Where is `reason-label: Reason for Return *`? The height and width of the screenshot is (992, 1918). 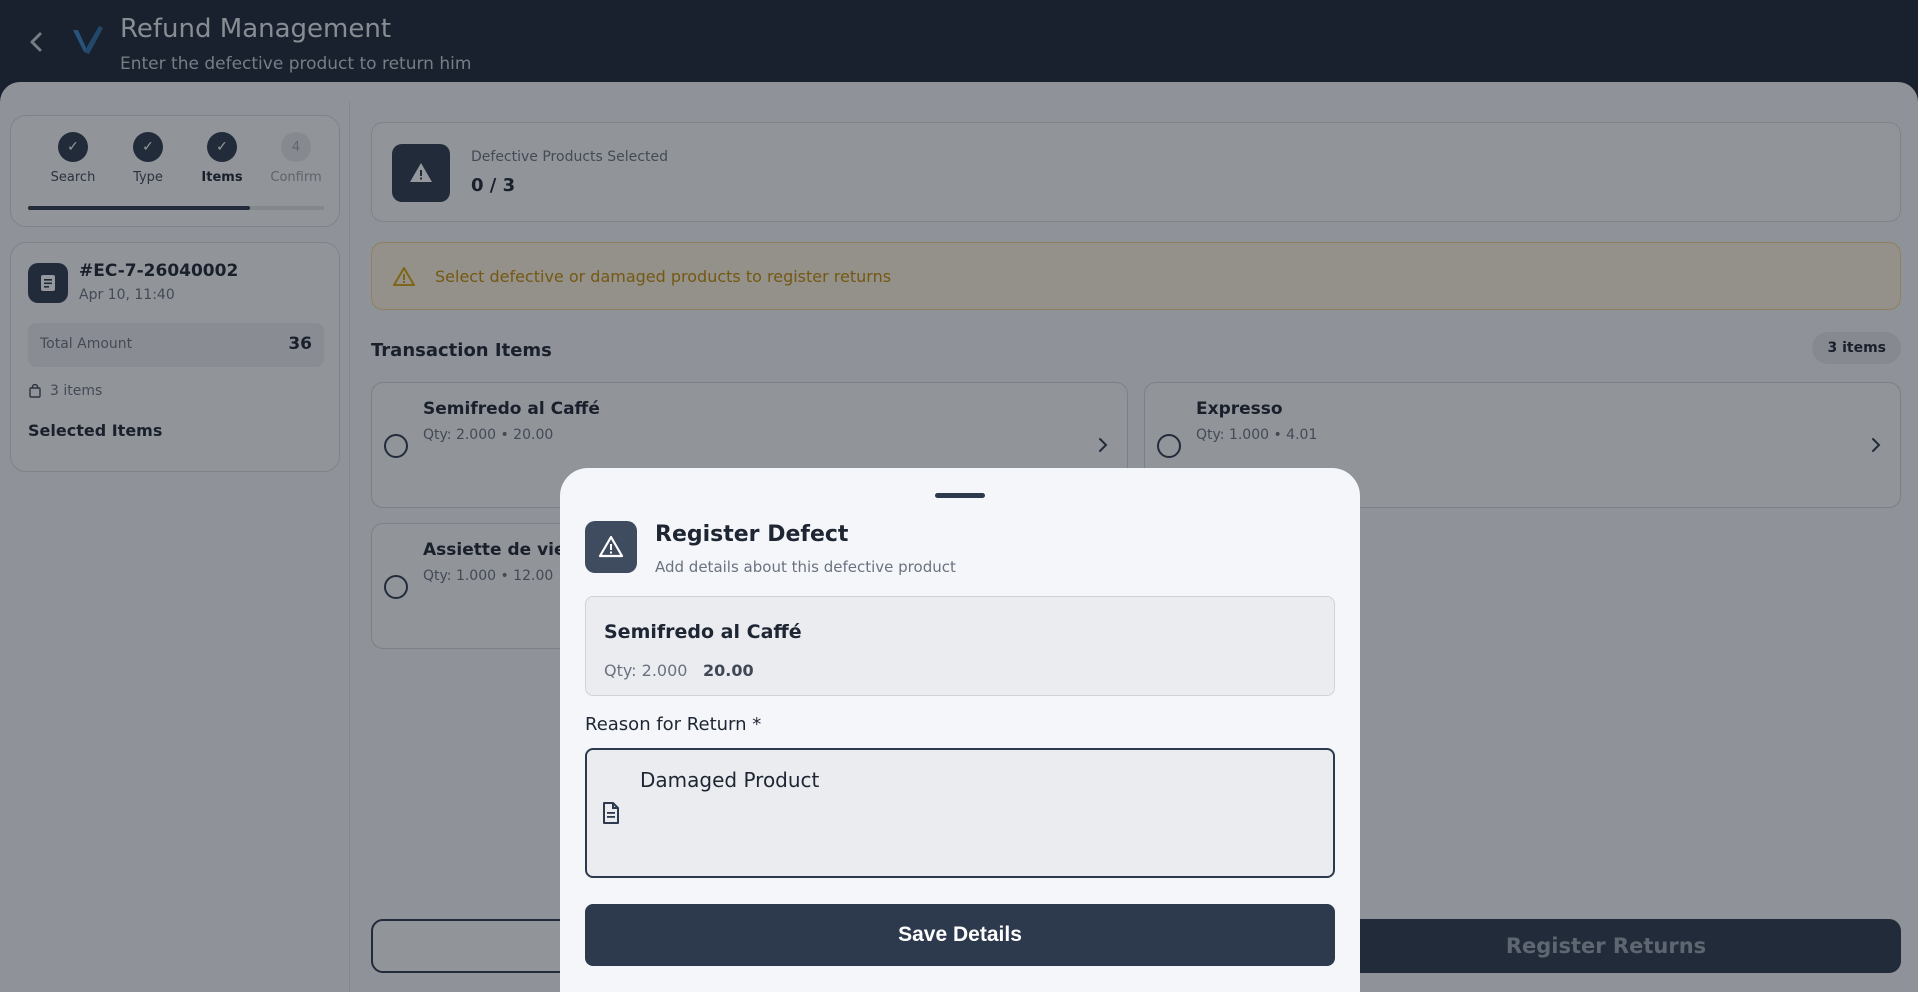
reason-label: Reason for Return * is located at coordinates (673, 724).